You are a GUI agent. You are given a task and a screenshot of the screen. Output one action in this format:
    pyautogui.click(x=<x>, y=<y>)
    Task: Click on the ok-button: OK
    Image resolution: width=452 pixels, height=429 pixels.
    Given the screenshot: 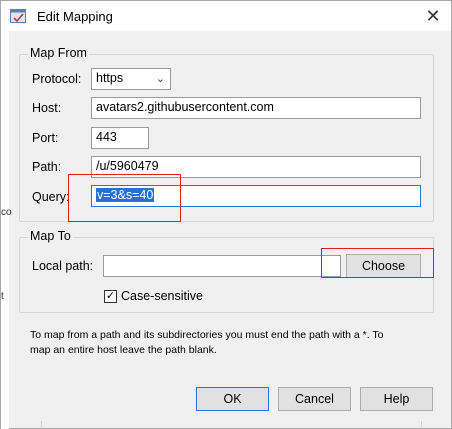 What is the action you would take?
    pyautogui.click(x=232, y=399)
    